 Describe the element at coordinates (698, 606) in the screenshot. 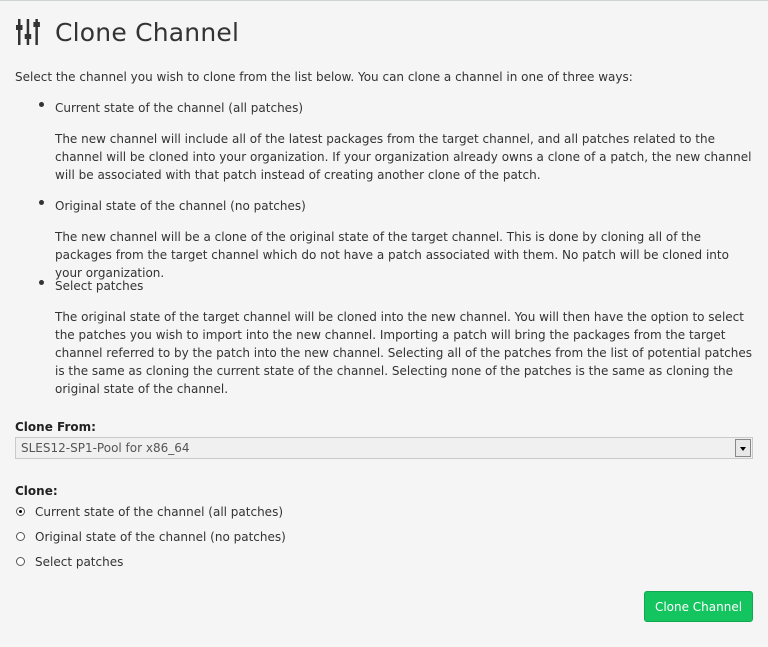

I see `clone-channel-button: Clone Channel` at that location.